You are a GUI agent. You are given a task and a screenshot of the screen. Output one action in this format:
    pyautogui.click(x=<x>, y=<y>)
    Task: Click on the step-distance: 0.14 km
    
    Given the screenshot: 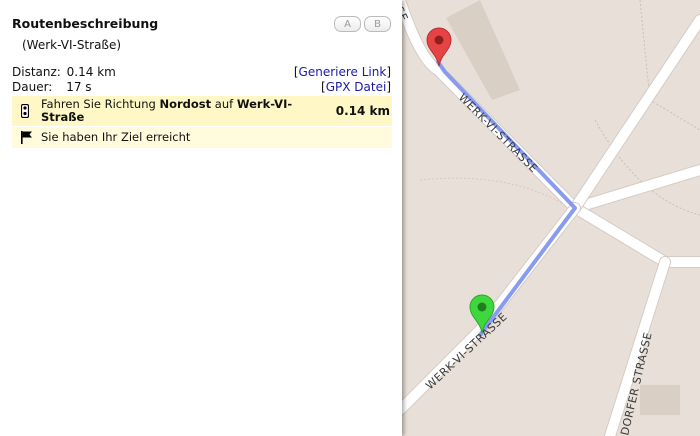 What is the action you would take?
    pyautogui.click(x=362, y=111)
    